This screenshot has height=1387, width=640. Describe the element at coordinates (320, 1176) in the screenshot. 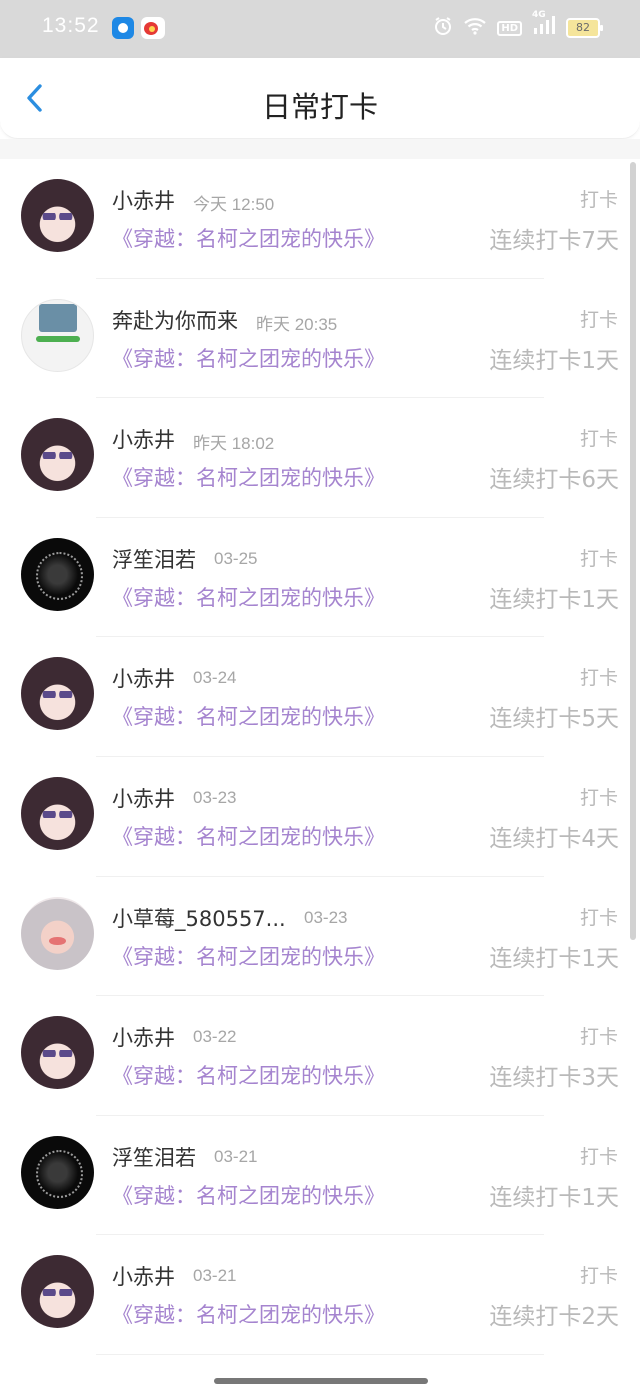

I see `checkin-item: 浮笙泪若 03-21 《穿越：名柯之团宠的快乐》 打卡连续打卡1天` at that location.